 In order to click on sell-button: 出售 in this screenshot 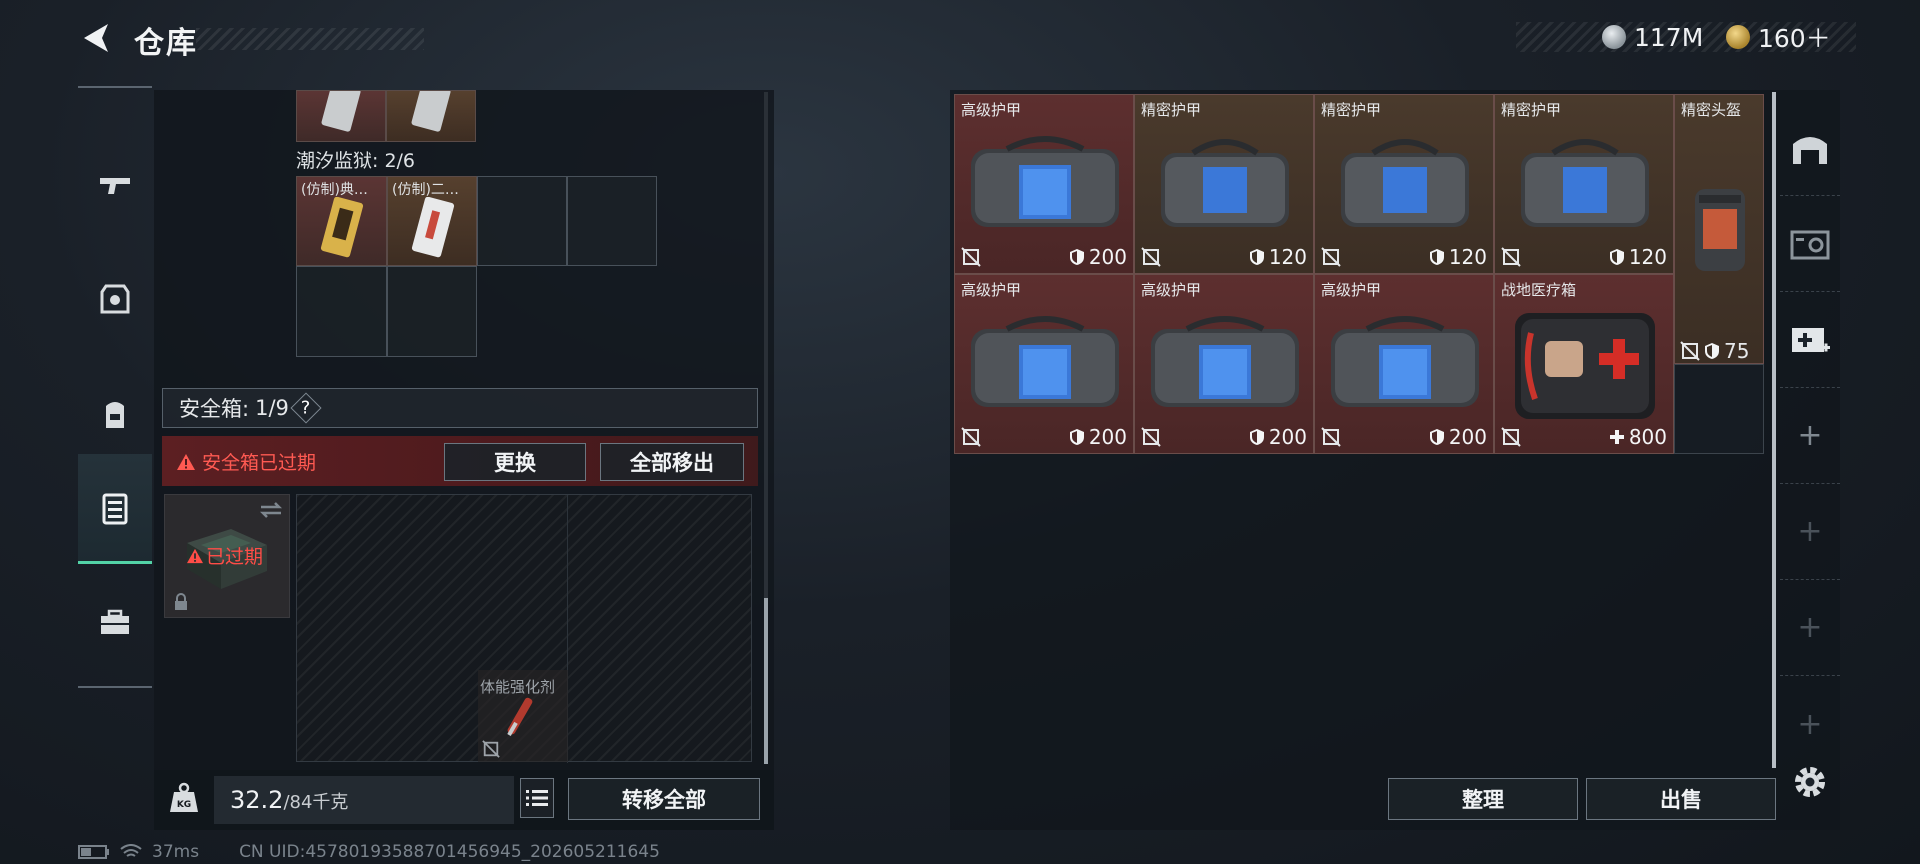, I will do `click(1681, 799)`.